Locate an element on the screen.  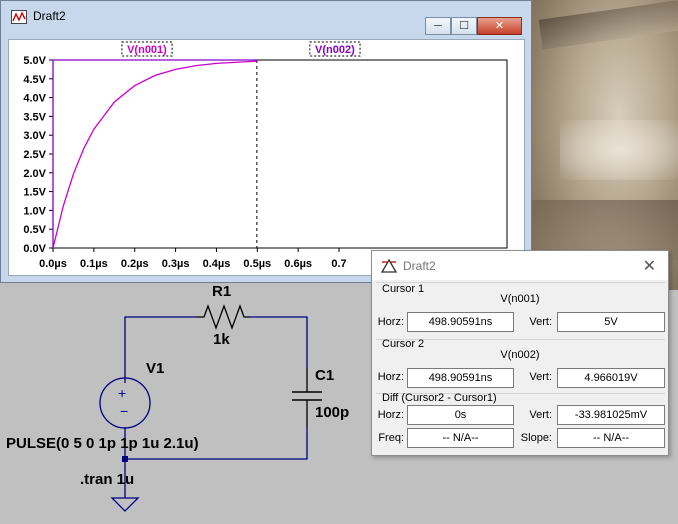
cursor2-vert-label: Vert: is located at coordinates (540, 377).